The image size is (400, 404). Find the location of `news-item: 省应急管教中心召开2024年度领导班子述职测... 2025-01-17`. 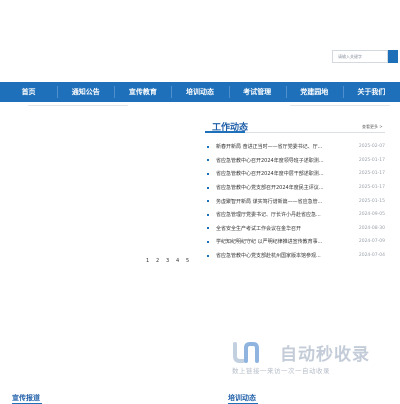

news-item: 省应急管教中心召开2024年度领导班子述职测... 2025-01-17 is located at coordinates (295, 161).